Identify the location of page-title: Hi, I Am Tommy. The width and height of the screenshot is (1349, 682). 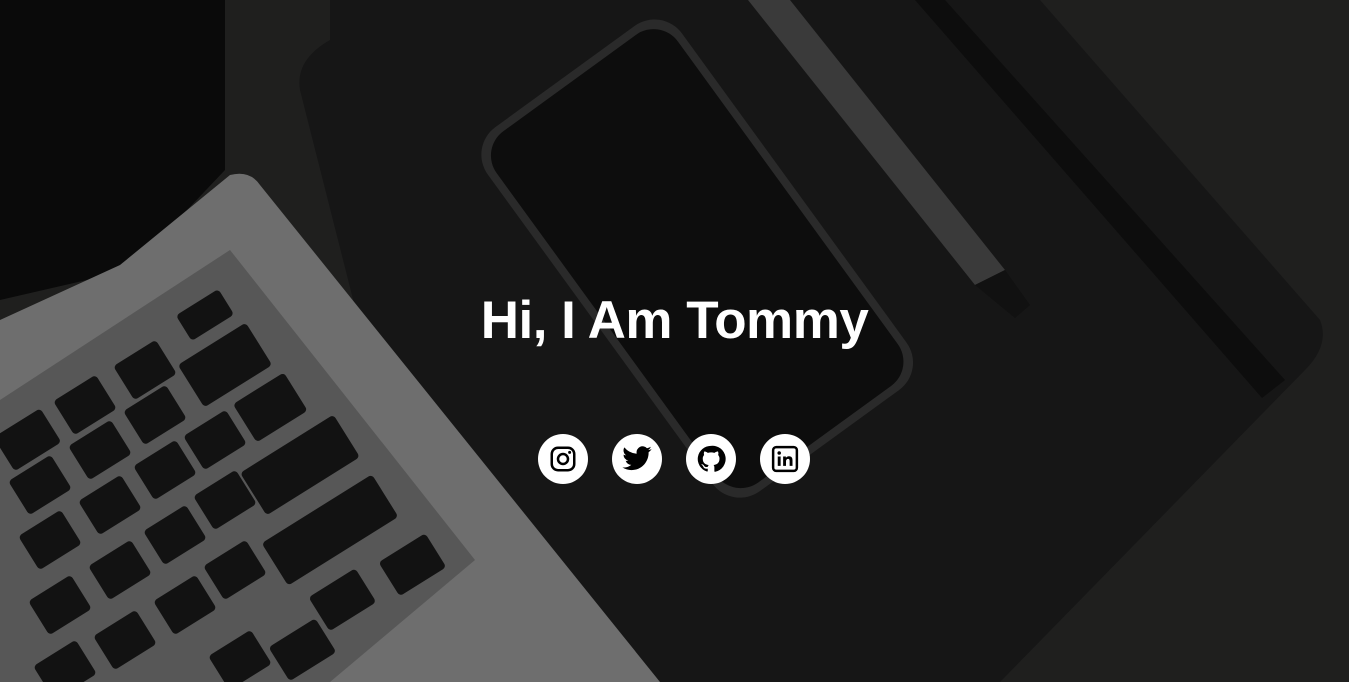
(674, 320).